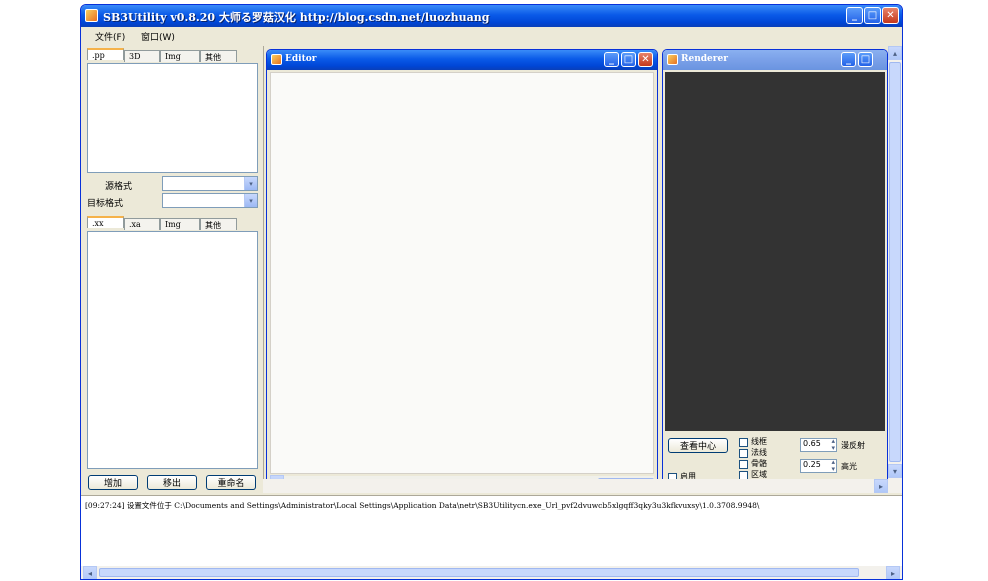  What do you see at coordinates (865, 59) in the screenshot?
I see `renderer-maximize-button: □` at bounding box center [865, 59].